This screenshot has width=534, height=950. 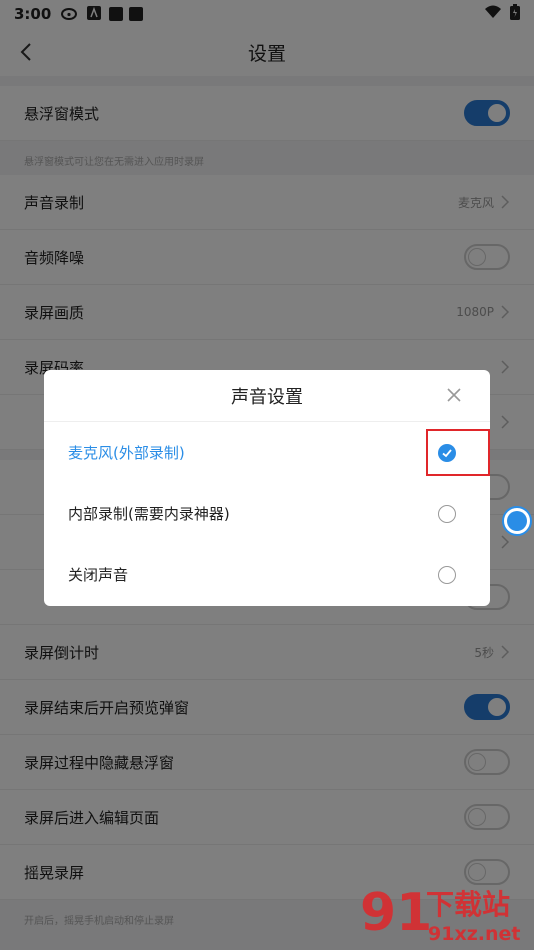 What do you see at coordinates (98, 575) in the screenshot?
I see `option-label: 关闭声音` at bounding box center [98, 575].